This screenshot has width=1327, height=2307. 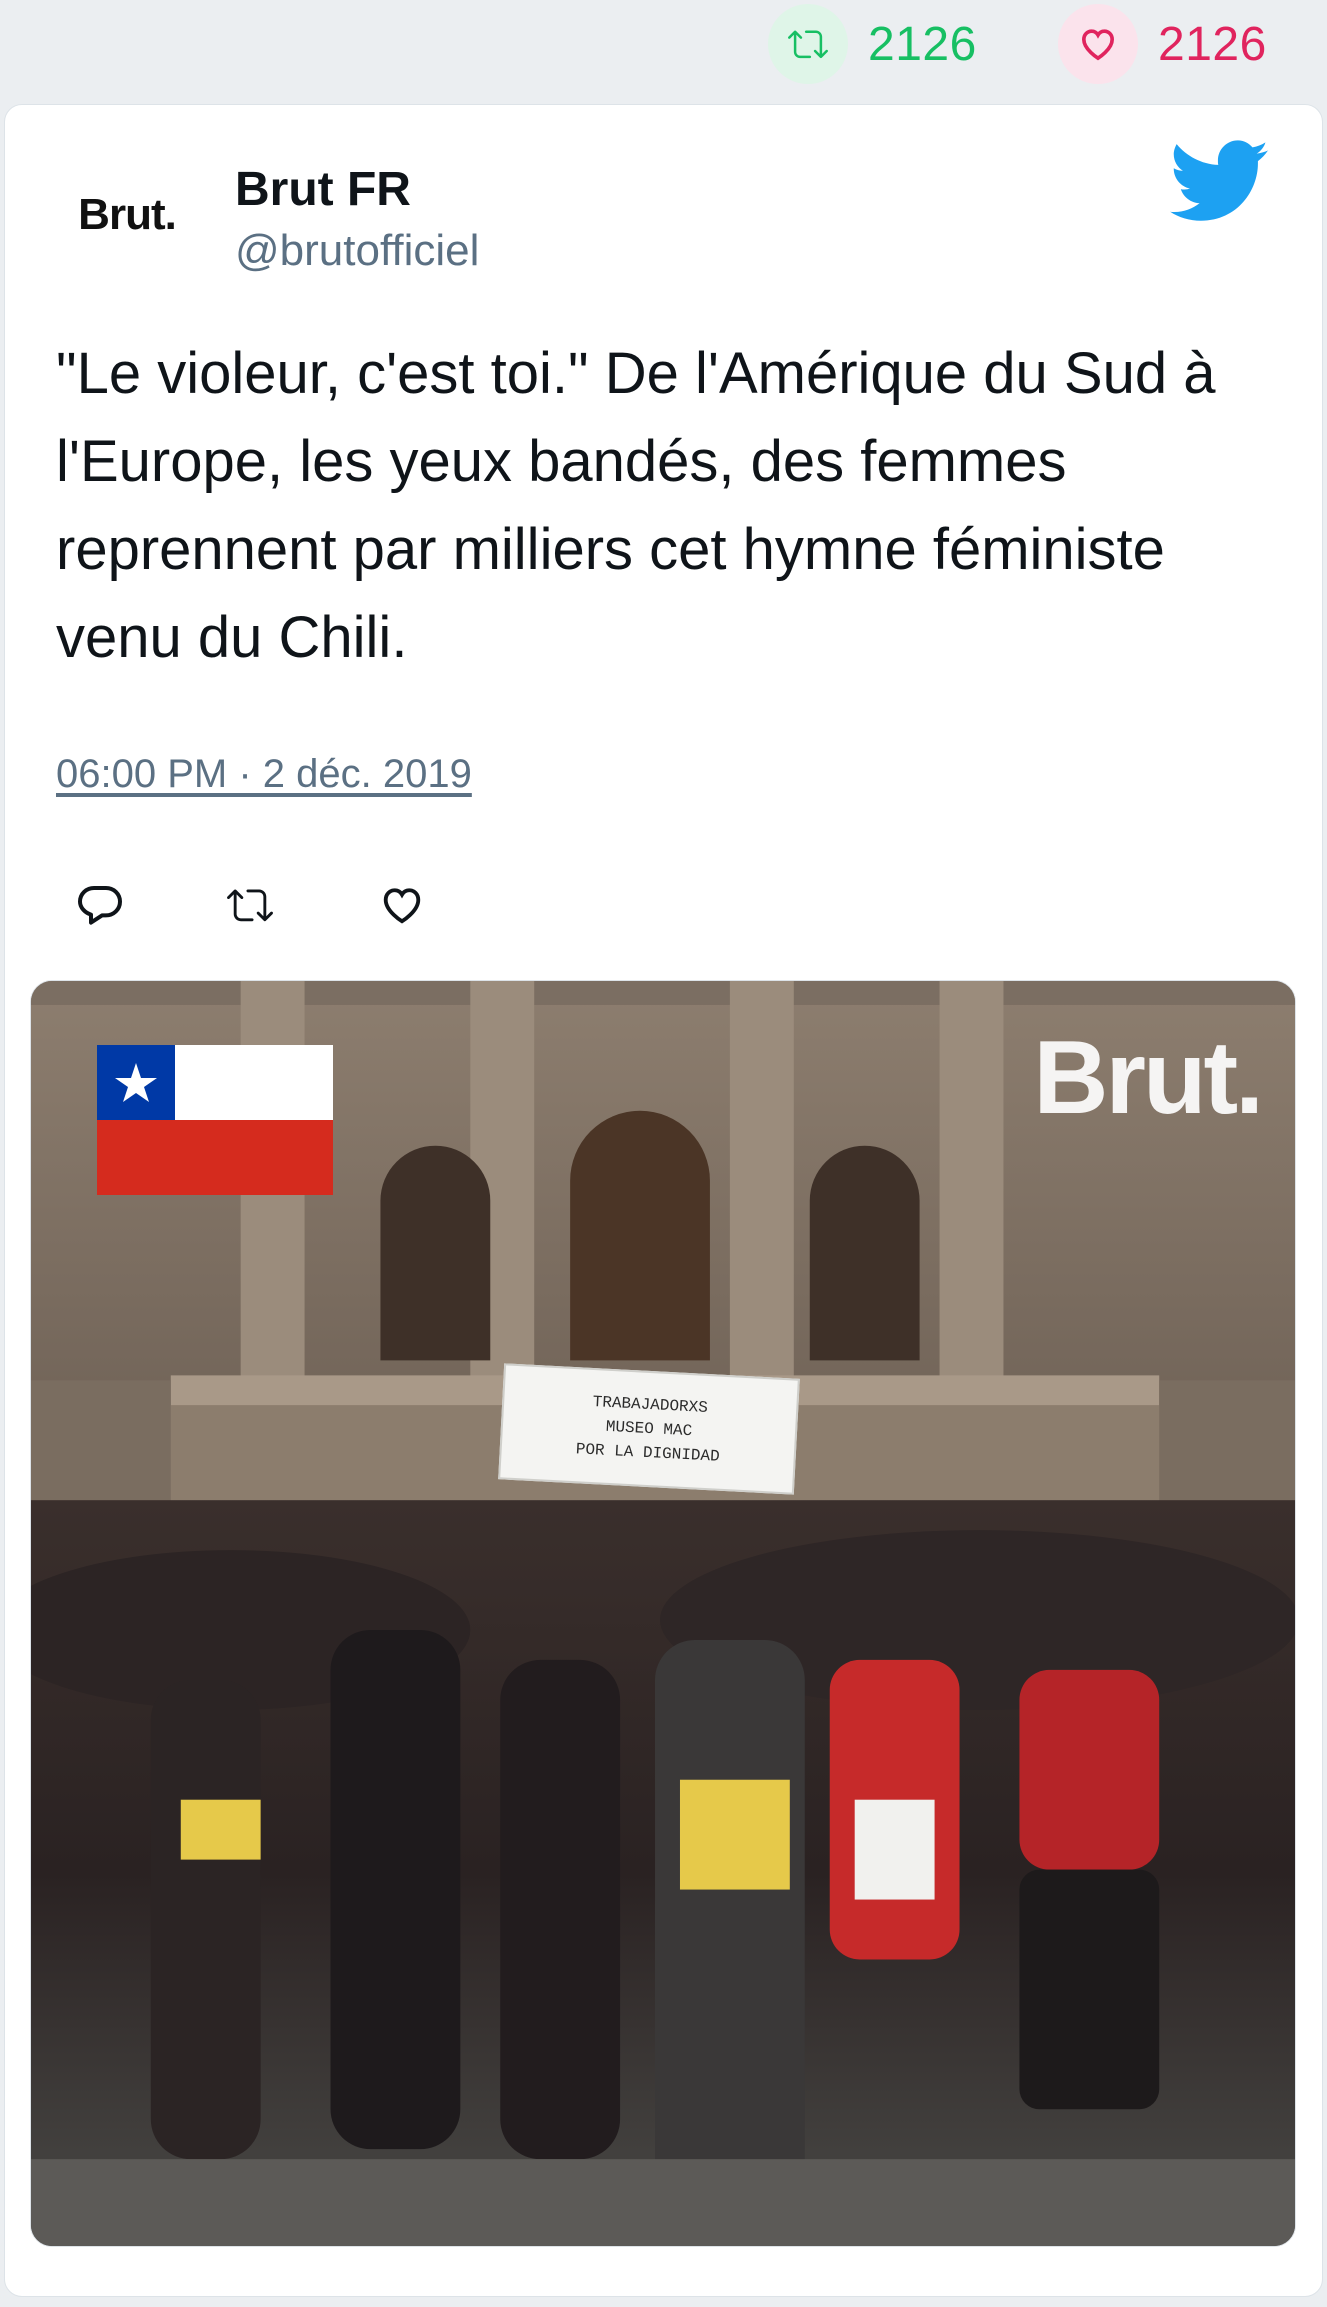 I want to click on author-handle: @brutofficiel, so click(x=357, y=251).